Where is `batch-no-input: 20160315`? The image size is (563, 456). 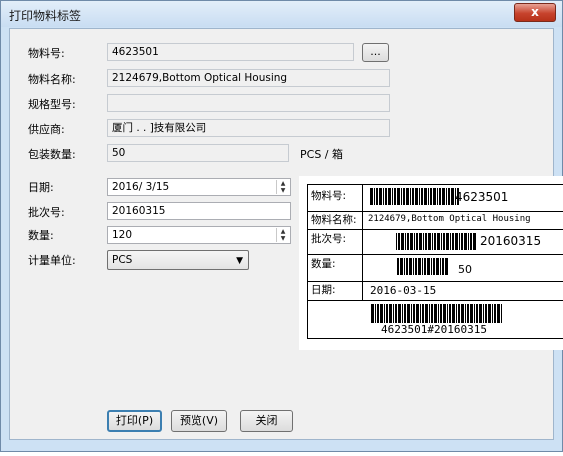 batch-no-input: 20160315 is located at coordinates (199, 211).